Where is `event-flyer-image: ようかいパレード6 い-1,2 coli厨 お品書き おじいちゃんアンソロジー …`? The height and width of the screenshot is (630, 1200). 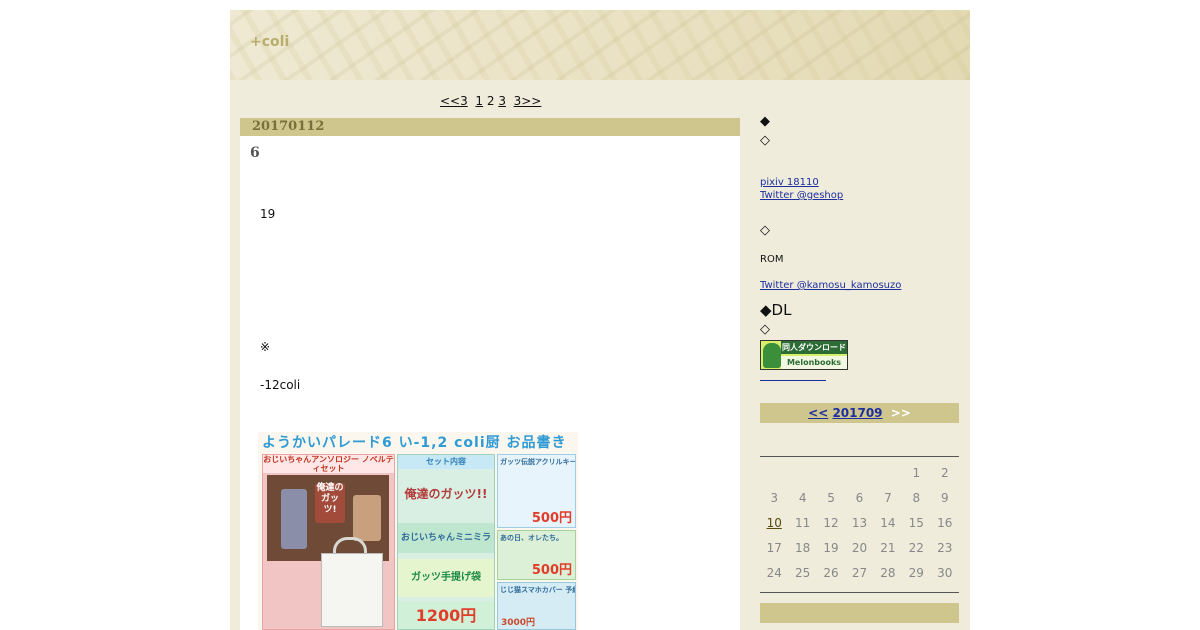 event-flyer-image: ようかいパレード6 い-1,2 coli厨 お品書き おじいちゃんアンソロジー … is located at coordinates (418, 531).